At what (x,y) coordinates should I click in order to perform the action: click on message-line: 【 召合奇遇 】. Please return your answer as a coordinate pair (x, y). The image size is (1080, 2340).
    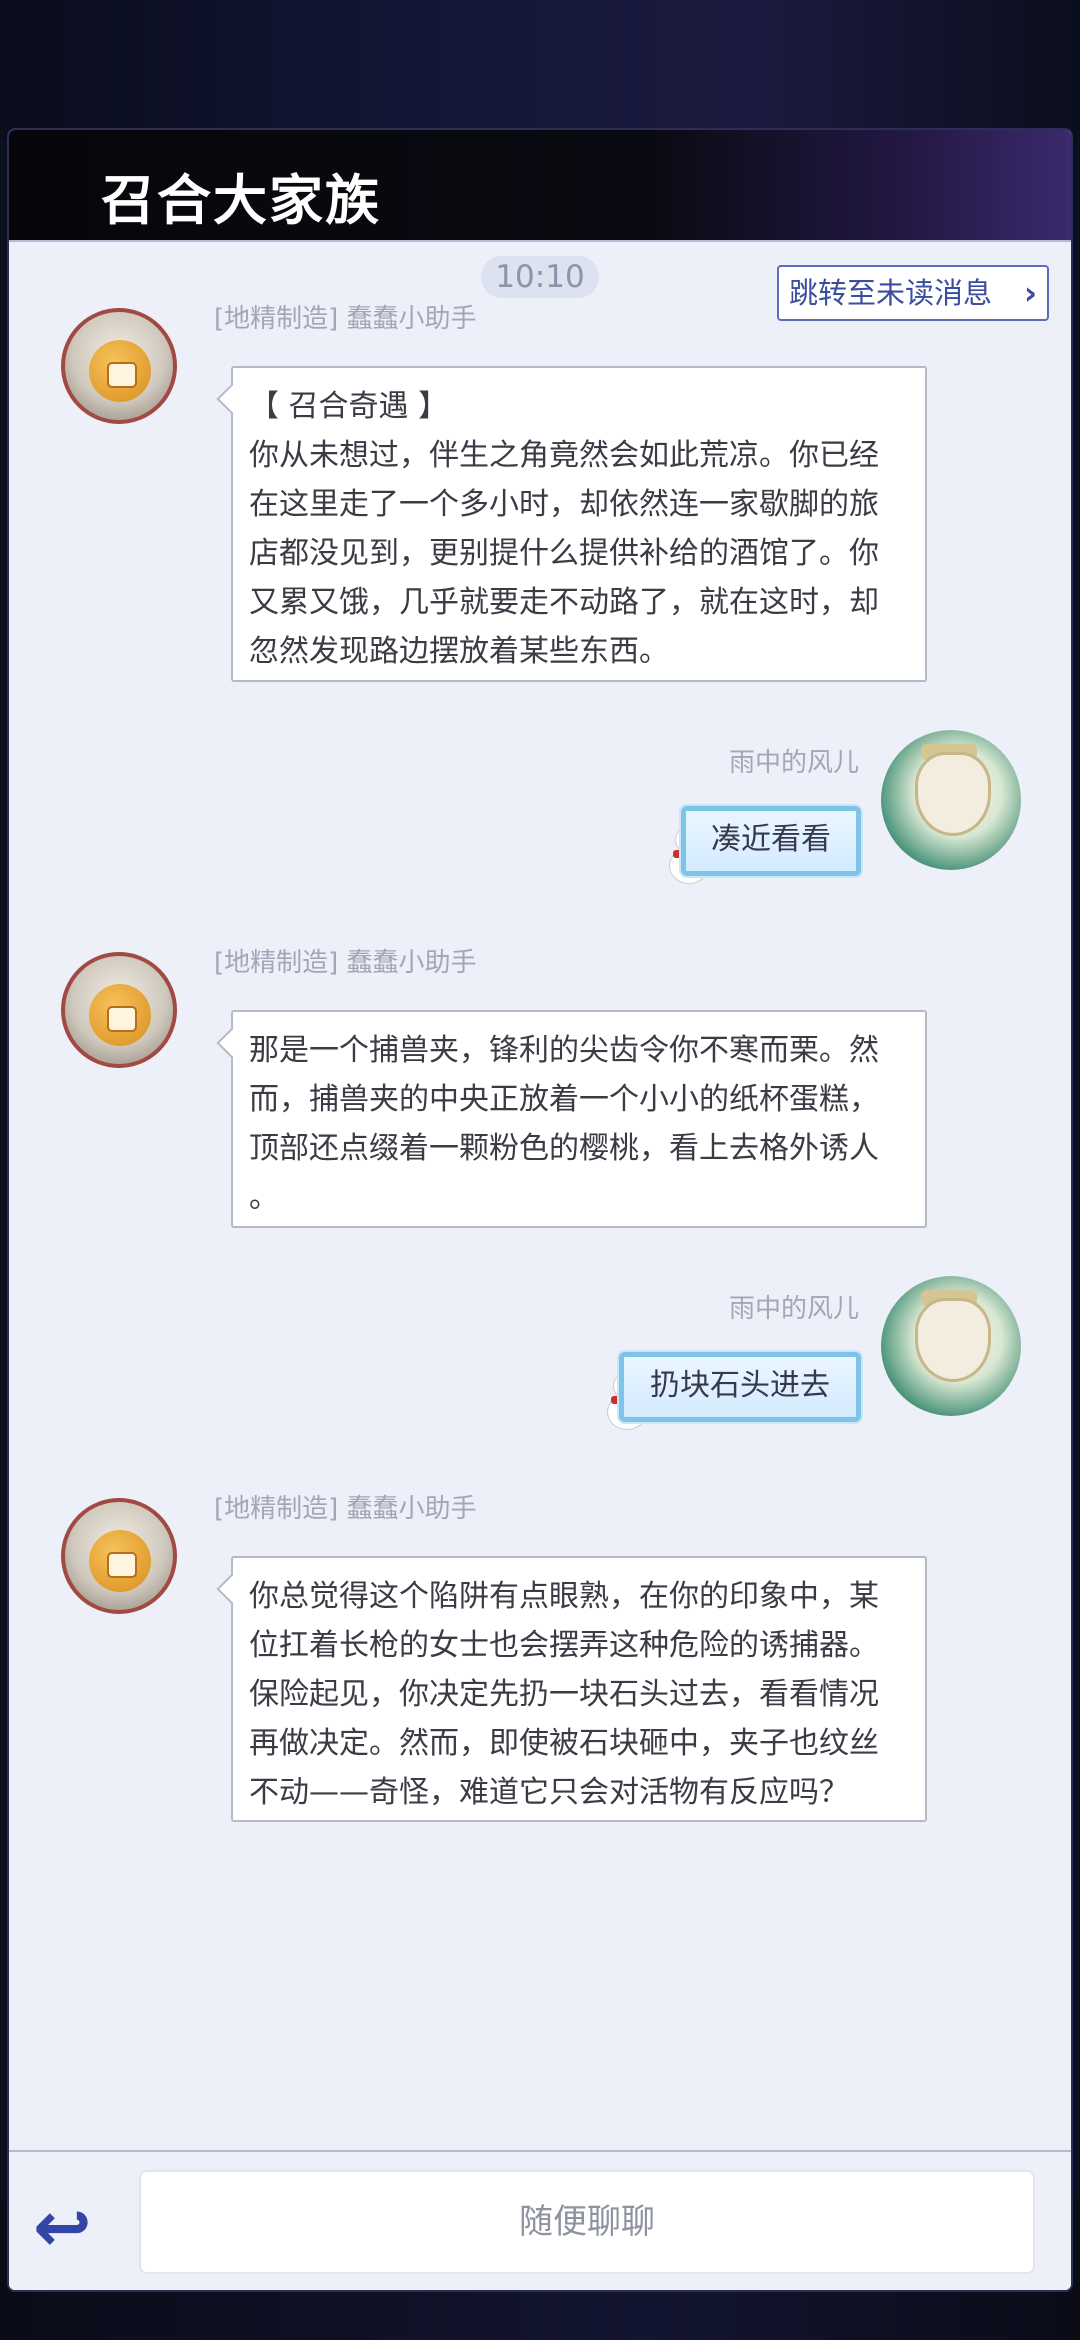
    Looking at the image, I should click on (349, 406).